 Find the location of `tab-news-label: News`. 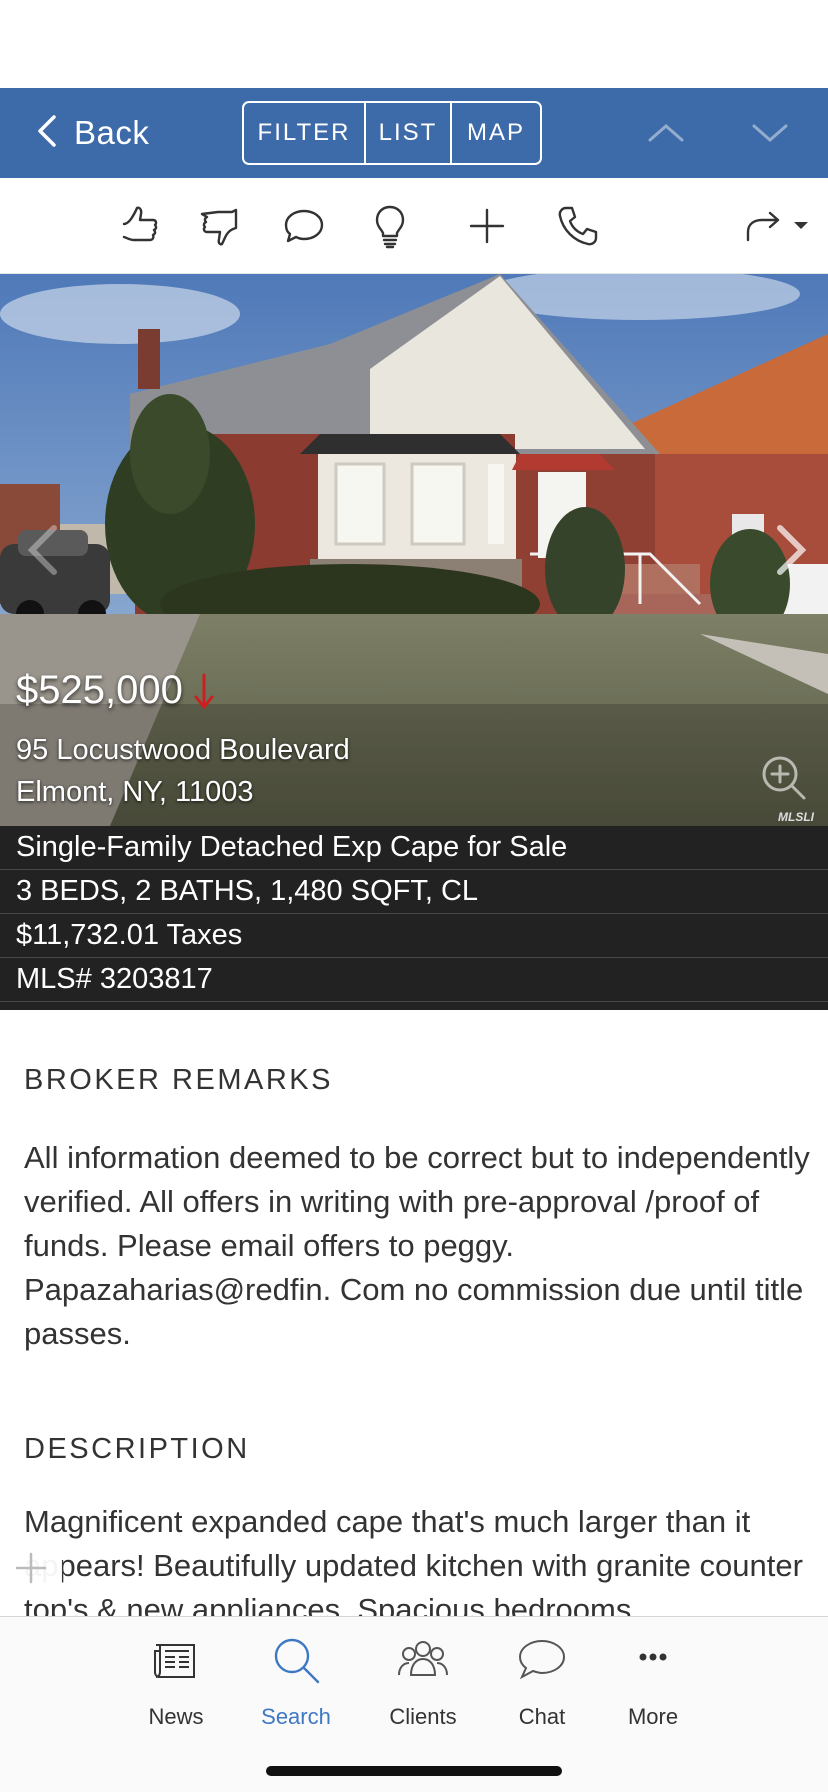

tab-news-label: News is located at coordinates (176, 1716).